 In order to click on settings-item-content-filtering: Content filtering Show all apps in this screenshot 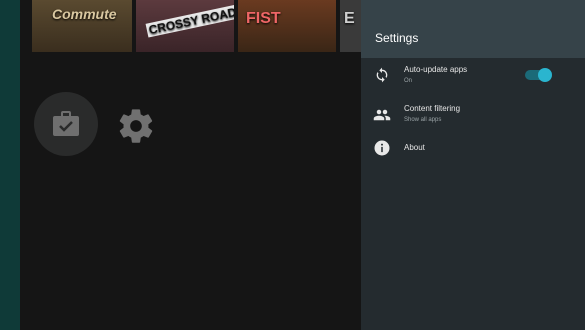, I will do `click(473, 118)`.